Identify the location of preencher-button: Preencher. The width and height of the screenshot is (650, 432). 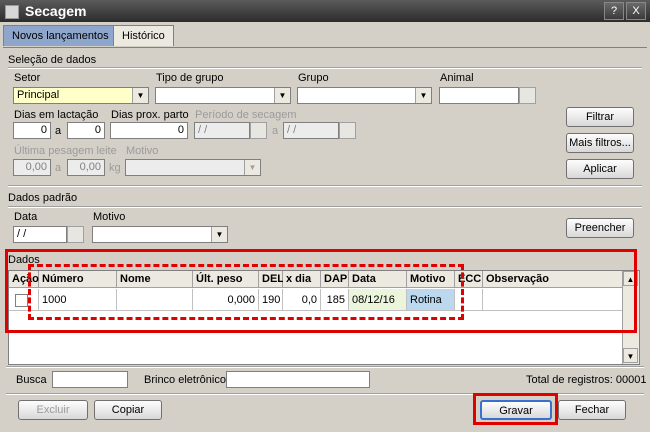
(600, 228).